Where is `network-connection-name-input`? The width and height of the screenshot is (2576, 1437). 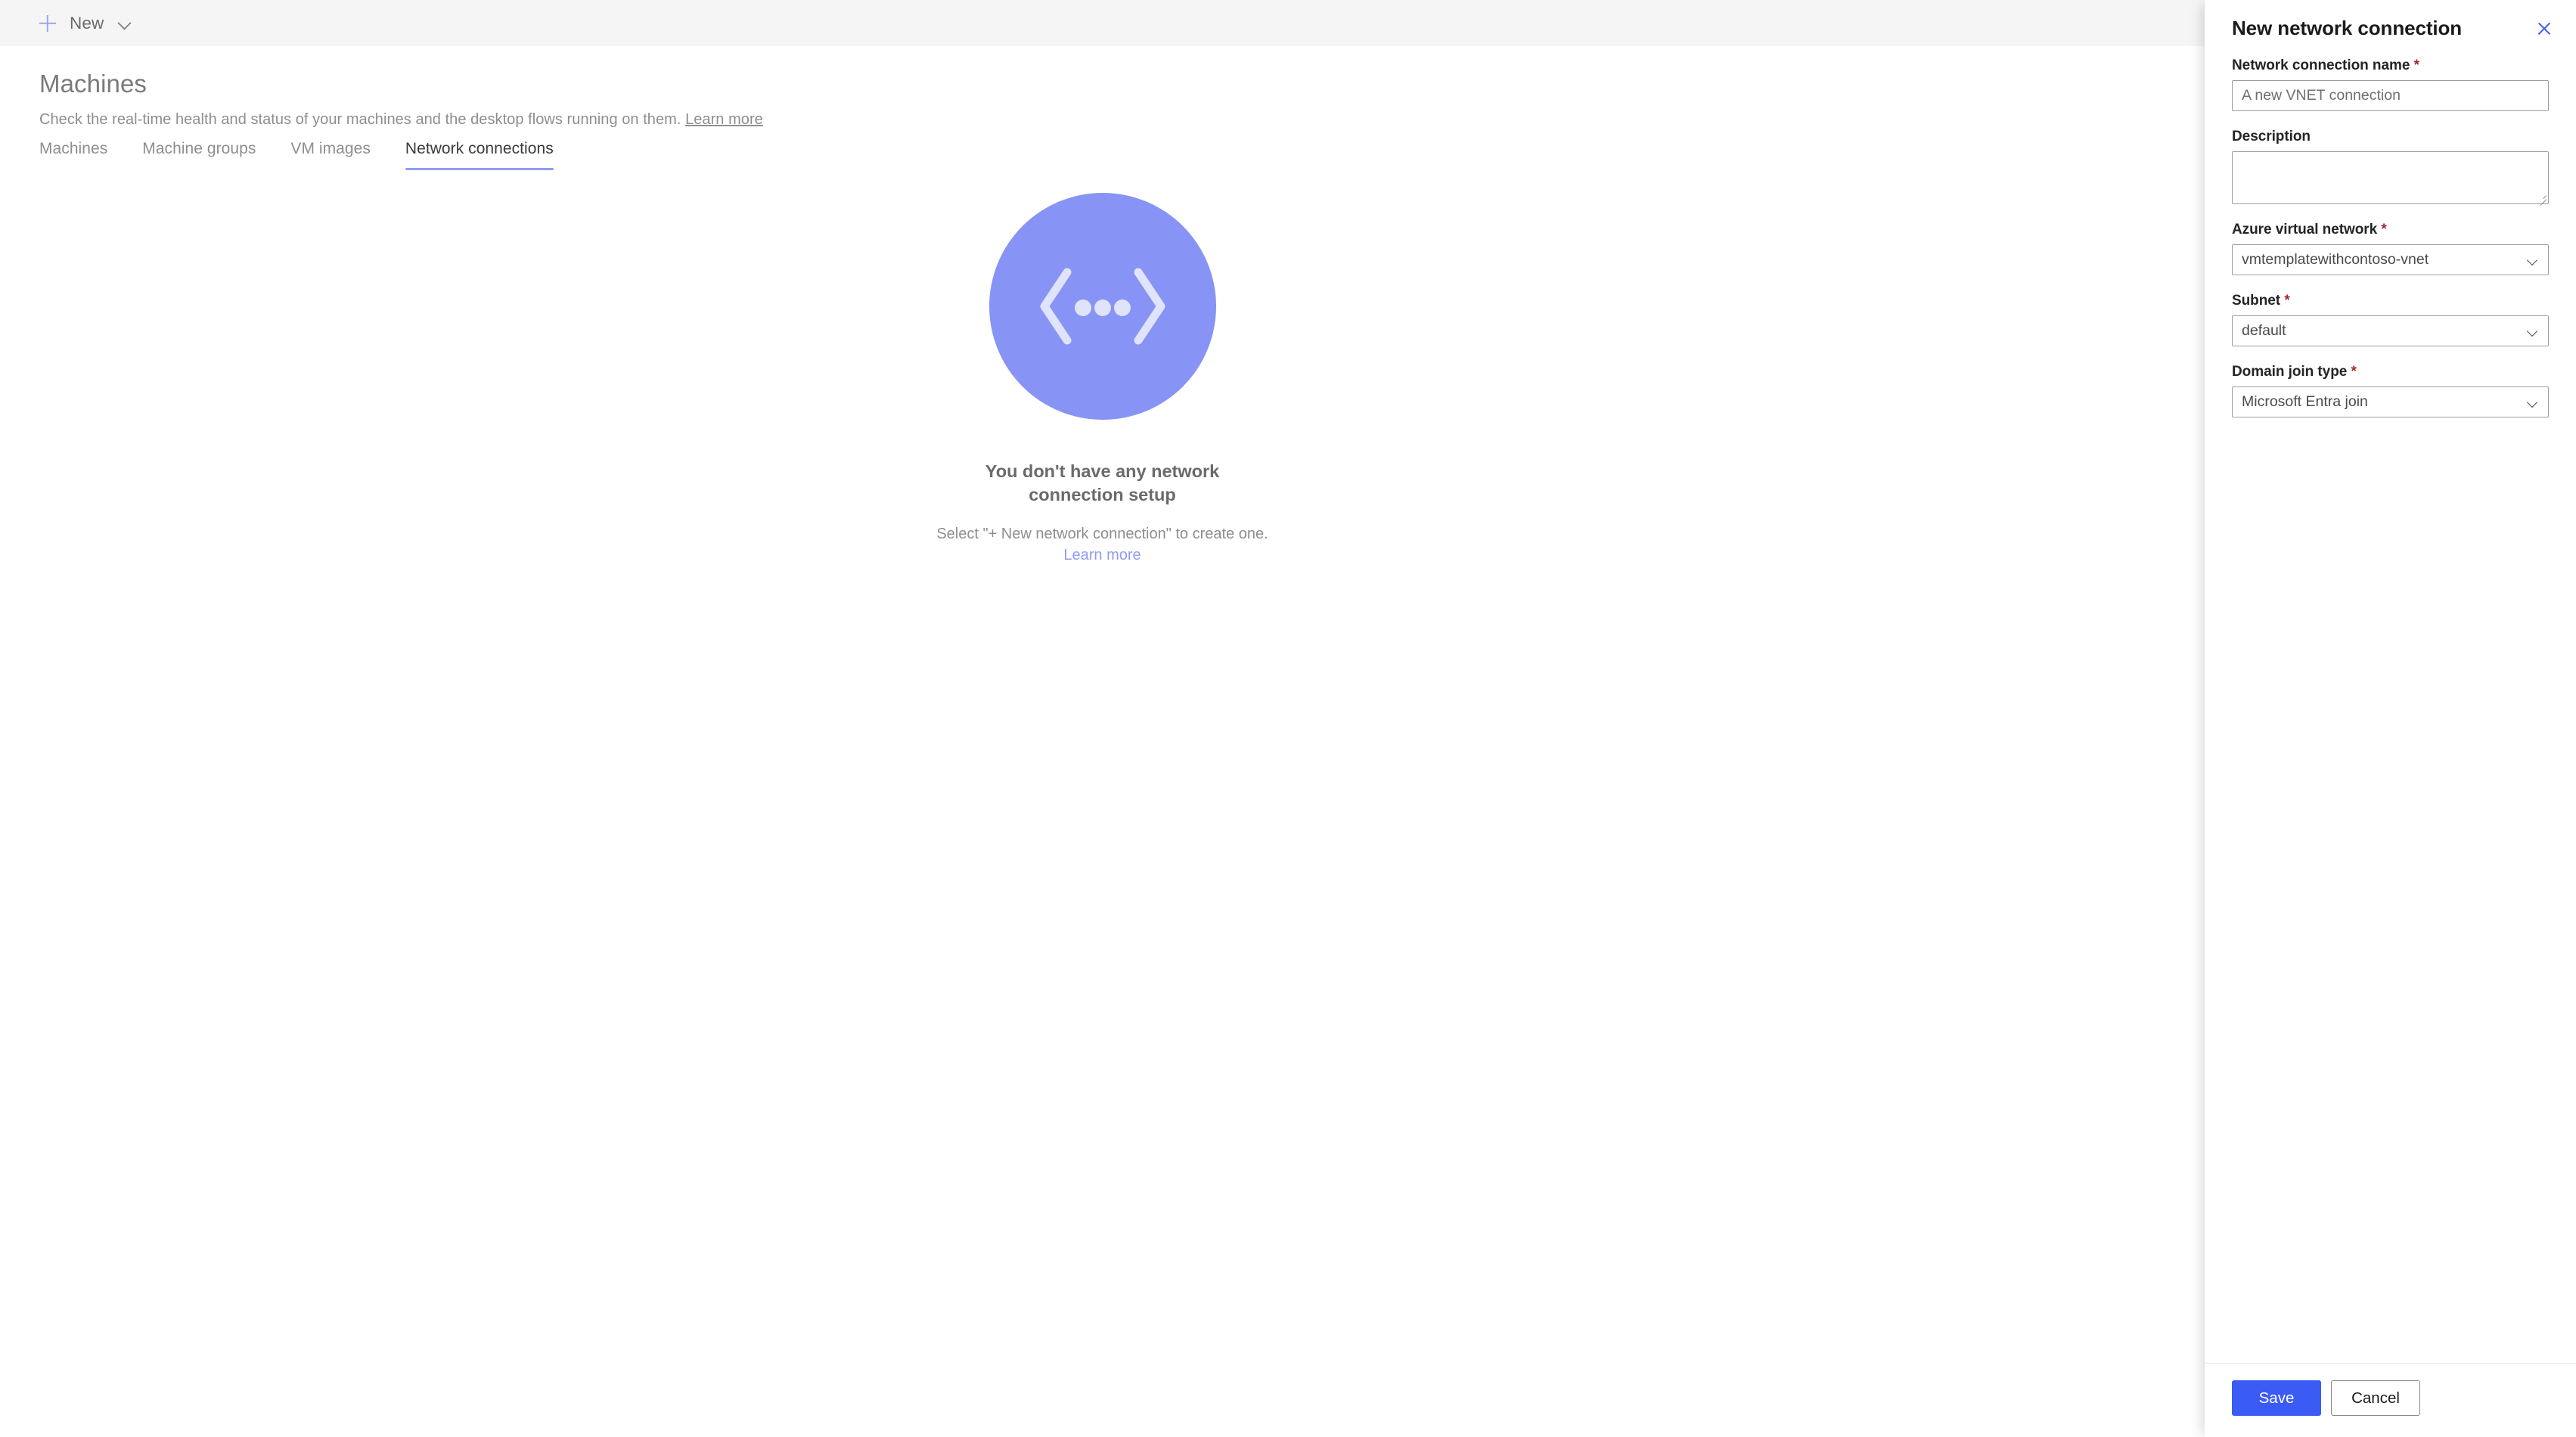
network-connection-name-input is located at coordinates (2390, 95).